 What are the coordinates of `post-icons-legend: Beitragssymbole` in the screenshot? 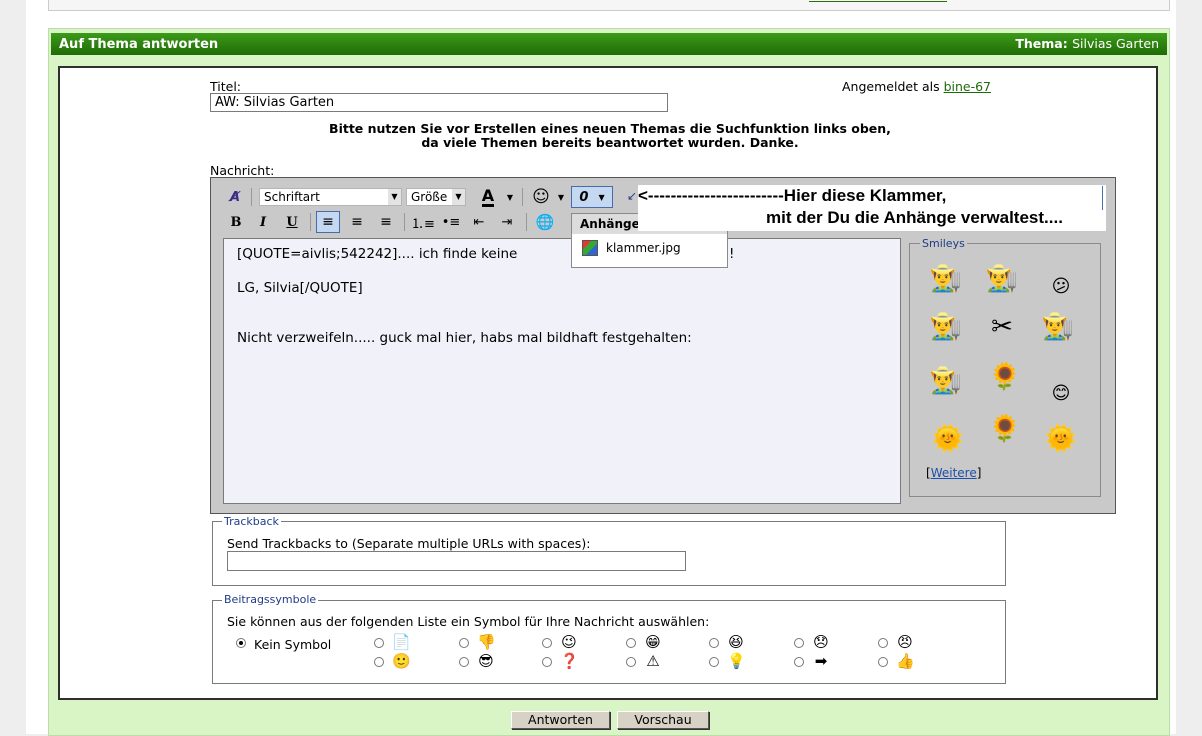 It's located at (270, 599).